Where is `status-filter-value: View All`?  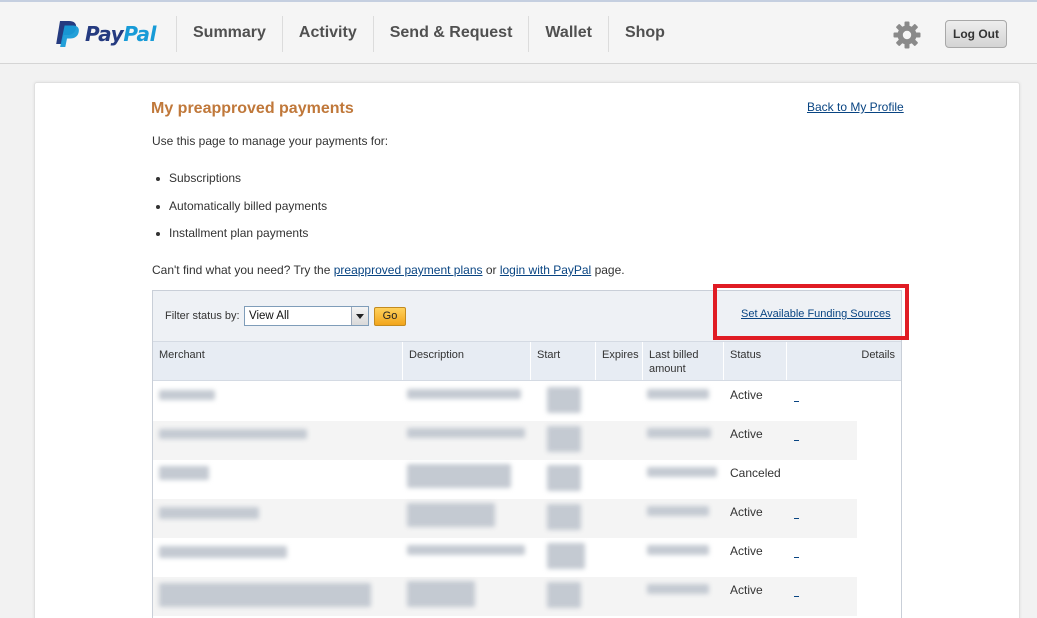 status-filter-value: View All is located at coordinates (269, 316).